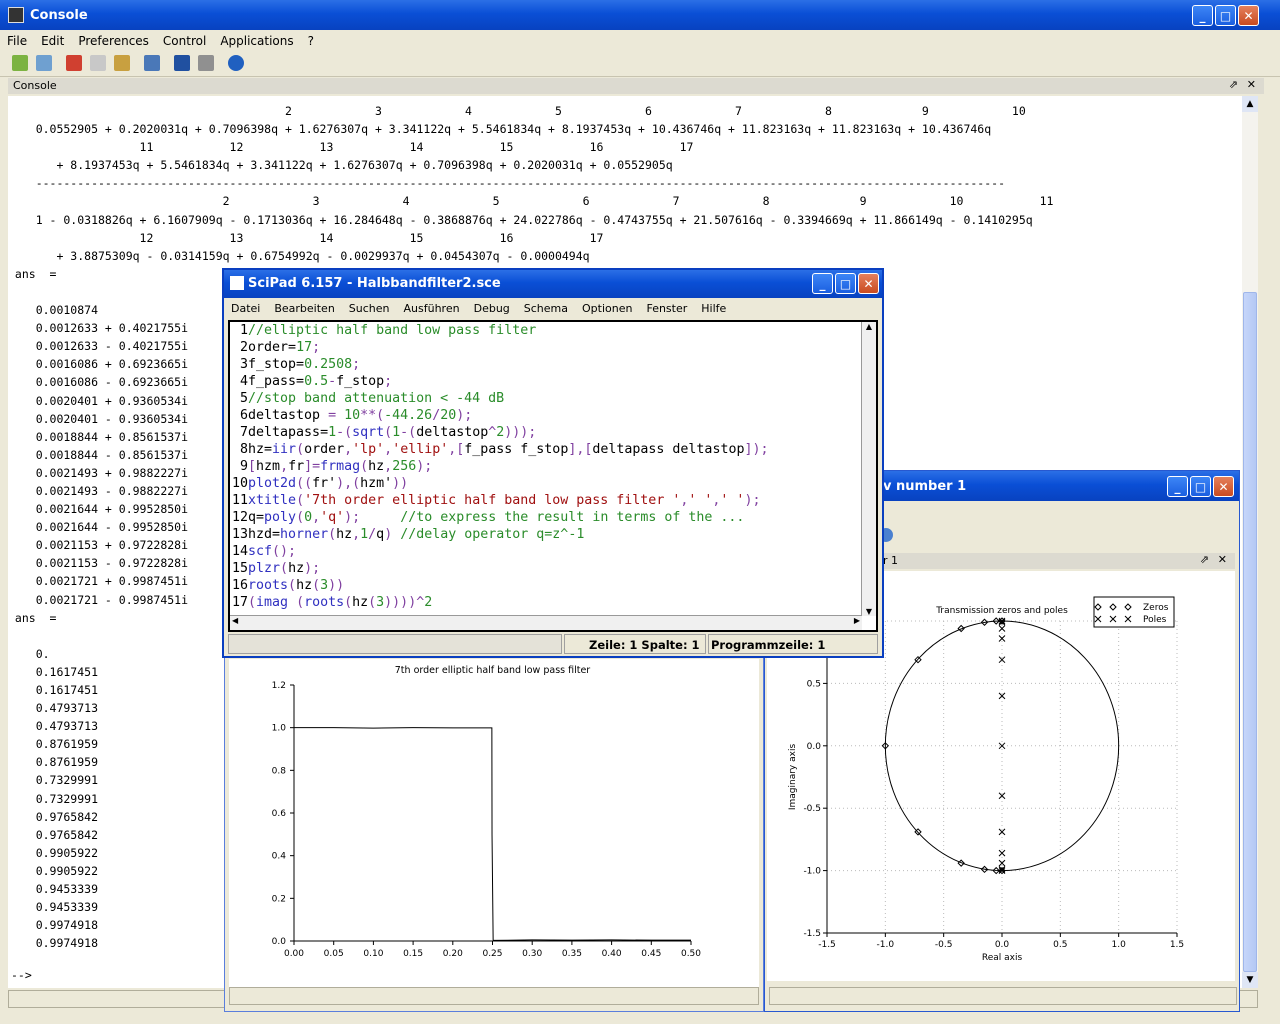 The width and height of the screenshot is (1280, 1024). What do you see at coordinates (1060, 945) in the screenshot?
I see `x-tick-label: 0.5` at bounding box center [1060, 945].